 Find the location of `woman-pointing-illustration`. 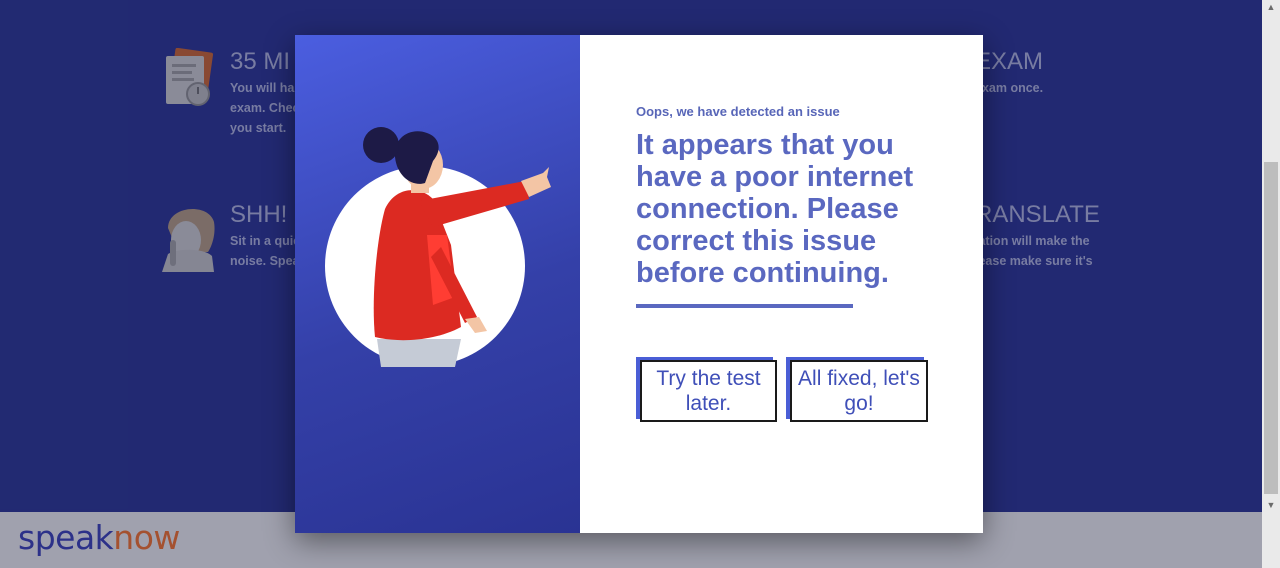

woman-pointing-illustration is located at coordinates (445, 252).